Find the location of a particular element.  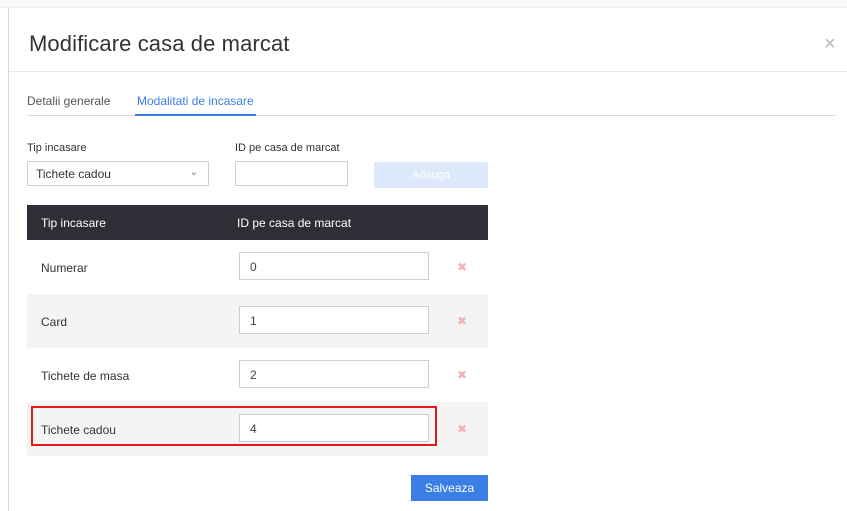

id-label: ID pe casa de marcat is located at coordinates (287, 148).